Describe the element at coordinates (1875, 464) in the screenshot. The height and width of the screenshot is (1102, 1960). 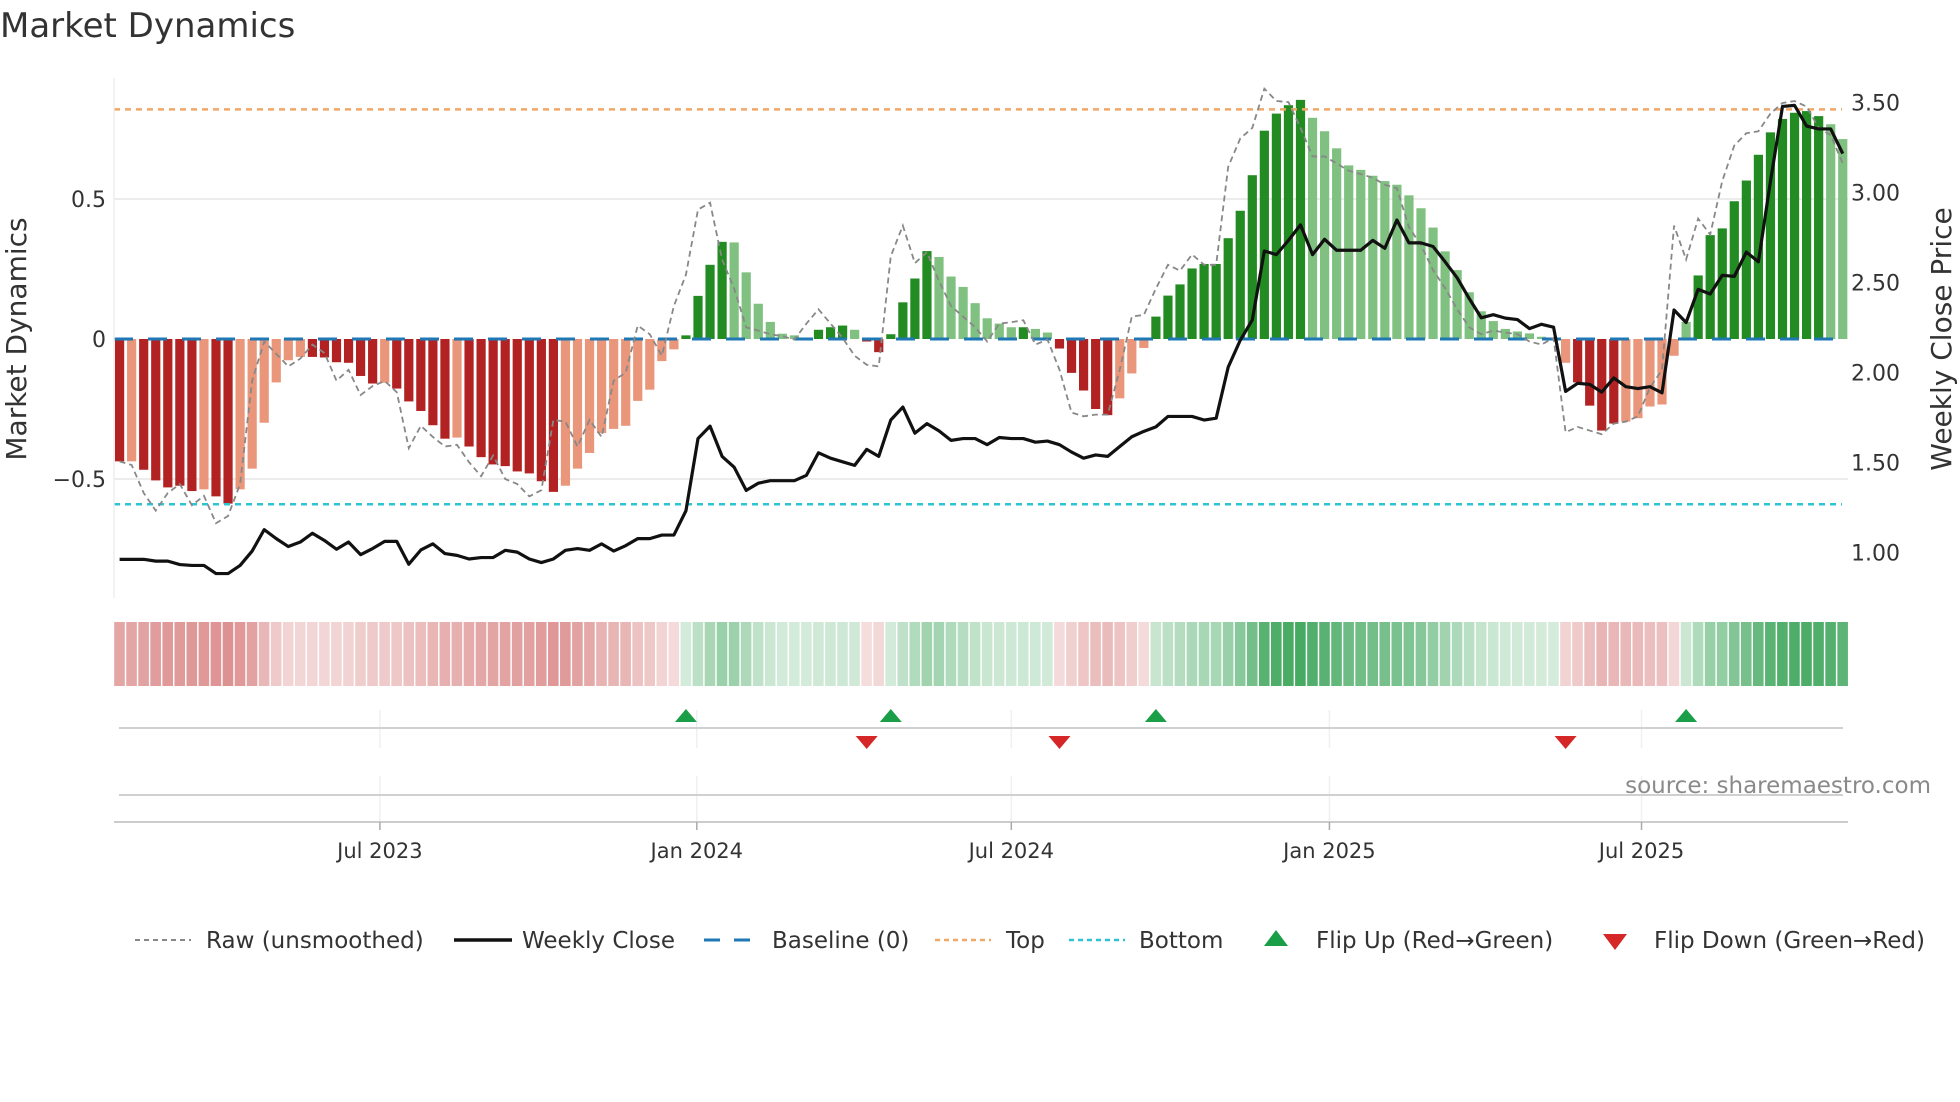
I see `y2-tick-label: 1.50` at that location.